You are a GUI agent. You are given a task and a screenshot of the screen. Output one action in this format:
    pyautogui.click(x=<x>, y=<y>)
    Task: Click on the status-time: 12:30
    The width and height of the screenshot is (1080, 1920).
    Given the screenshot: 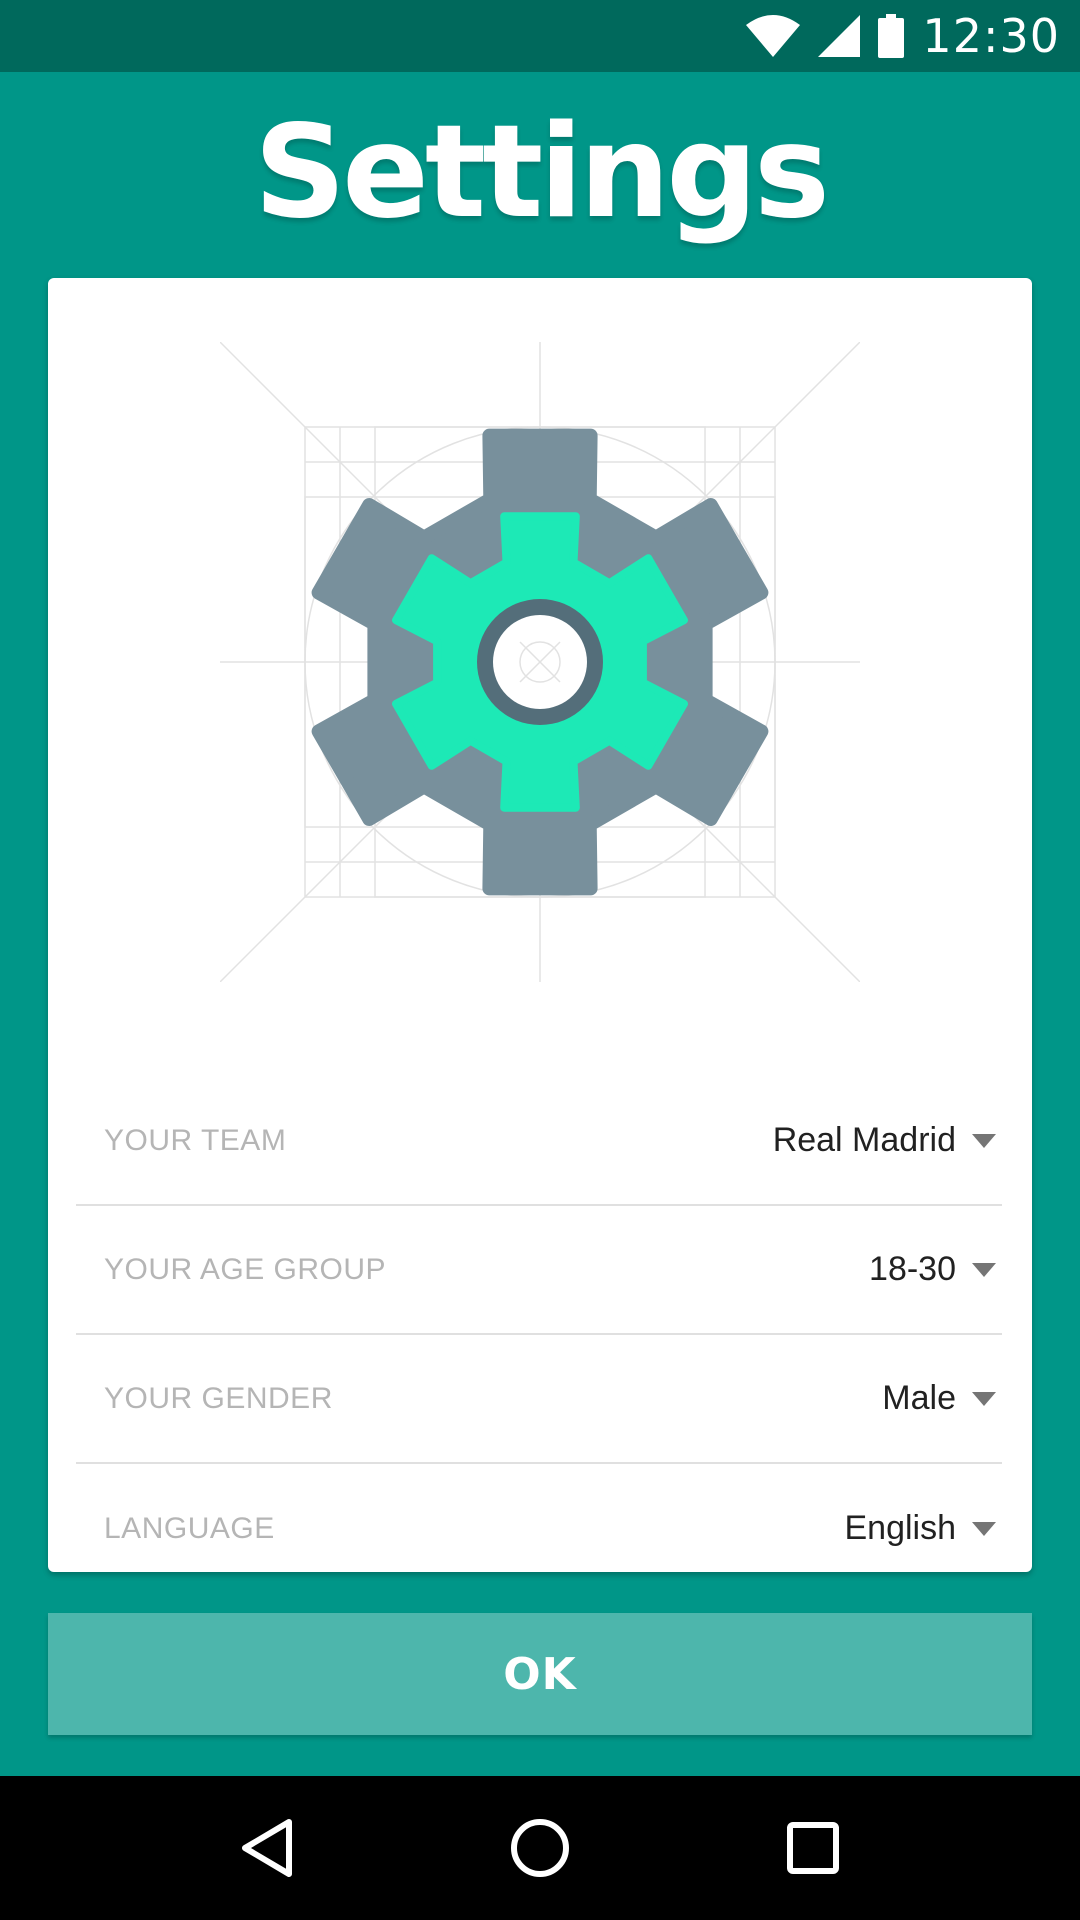 What is the action you would take?
    pyautogui.click(x=991, y=36)
    